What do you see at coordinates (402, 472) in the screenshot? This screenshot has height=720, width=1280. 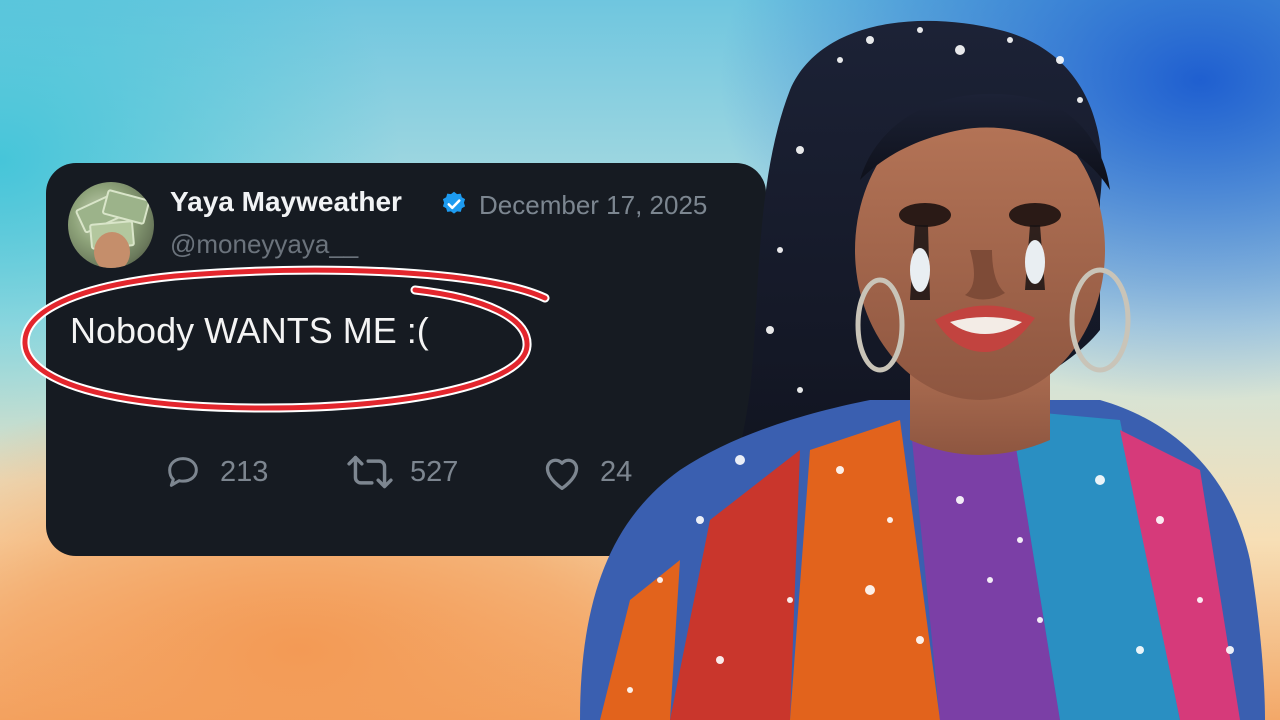 I see `retweet-button: 527` at bounding box center [402, 472].